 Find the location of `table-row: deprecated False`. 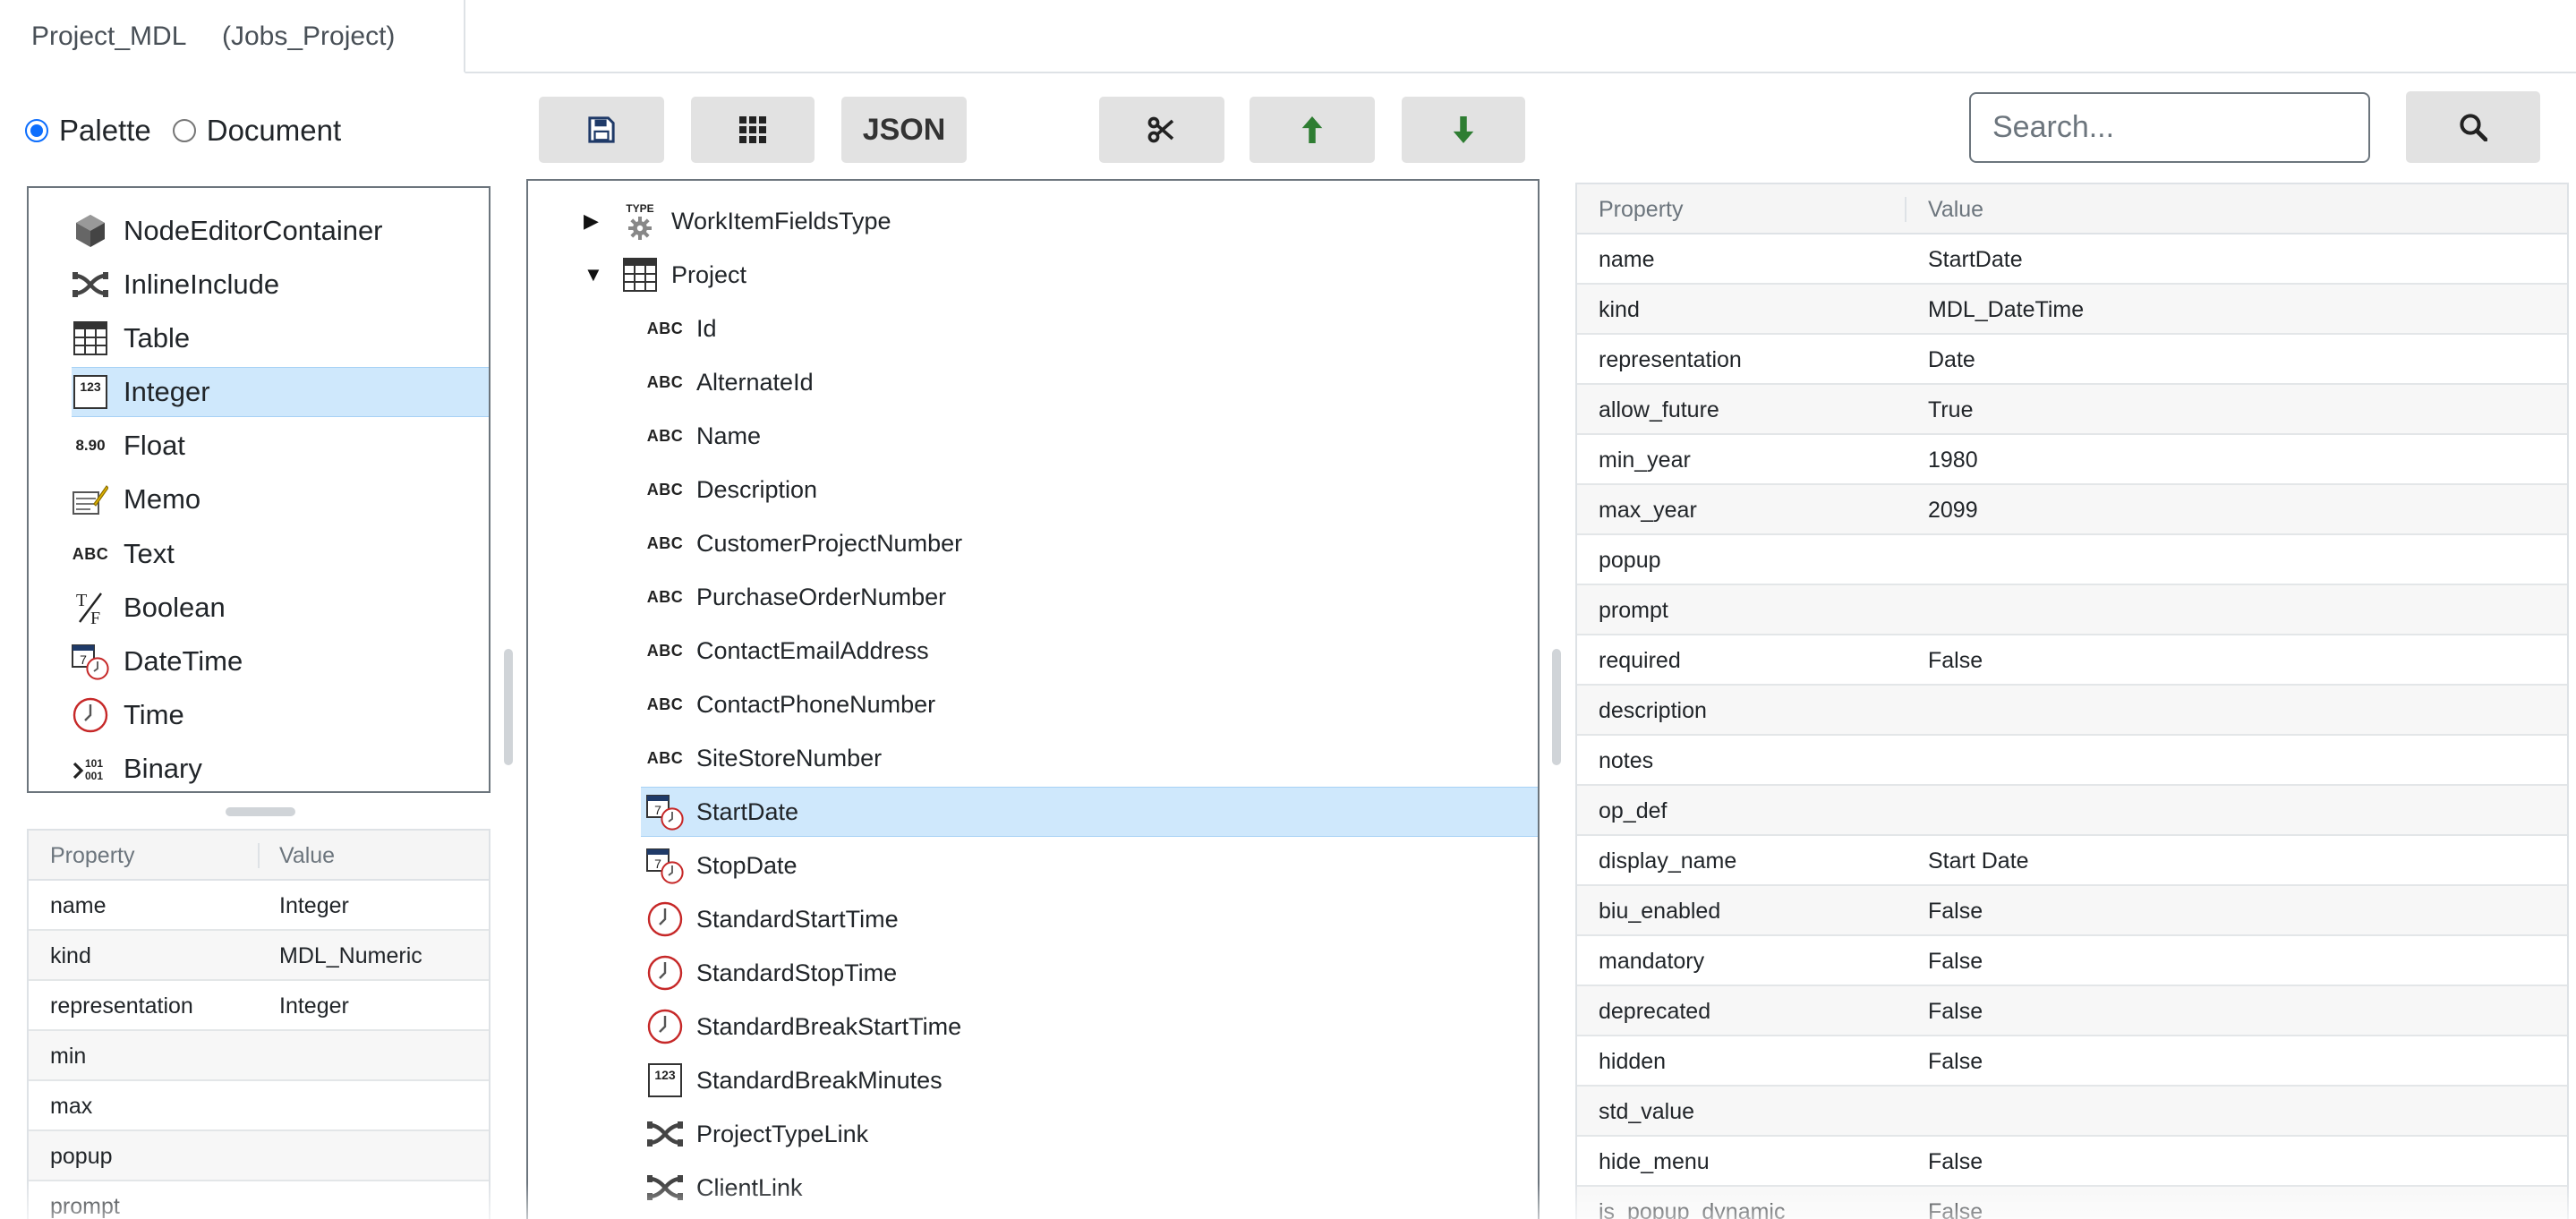

table-row: deprecated False is located at coordinates (2072, 1011).